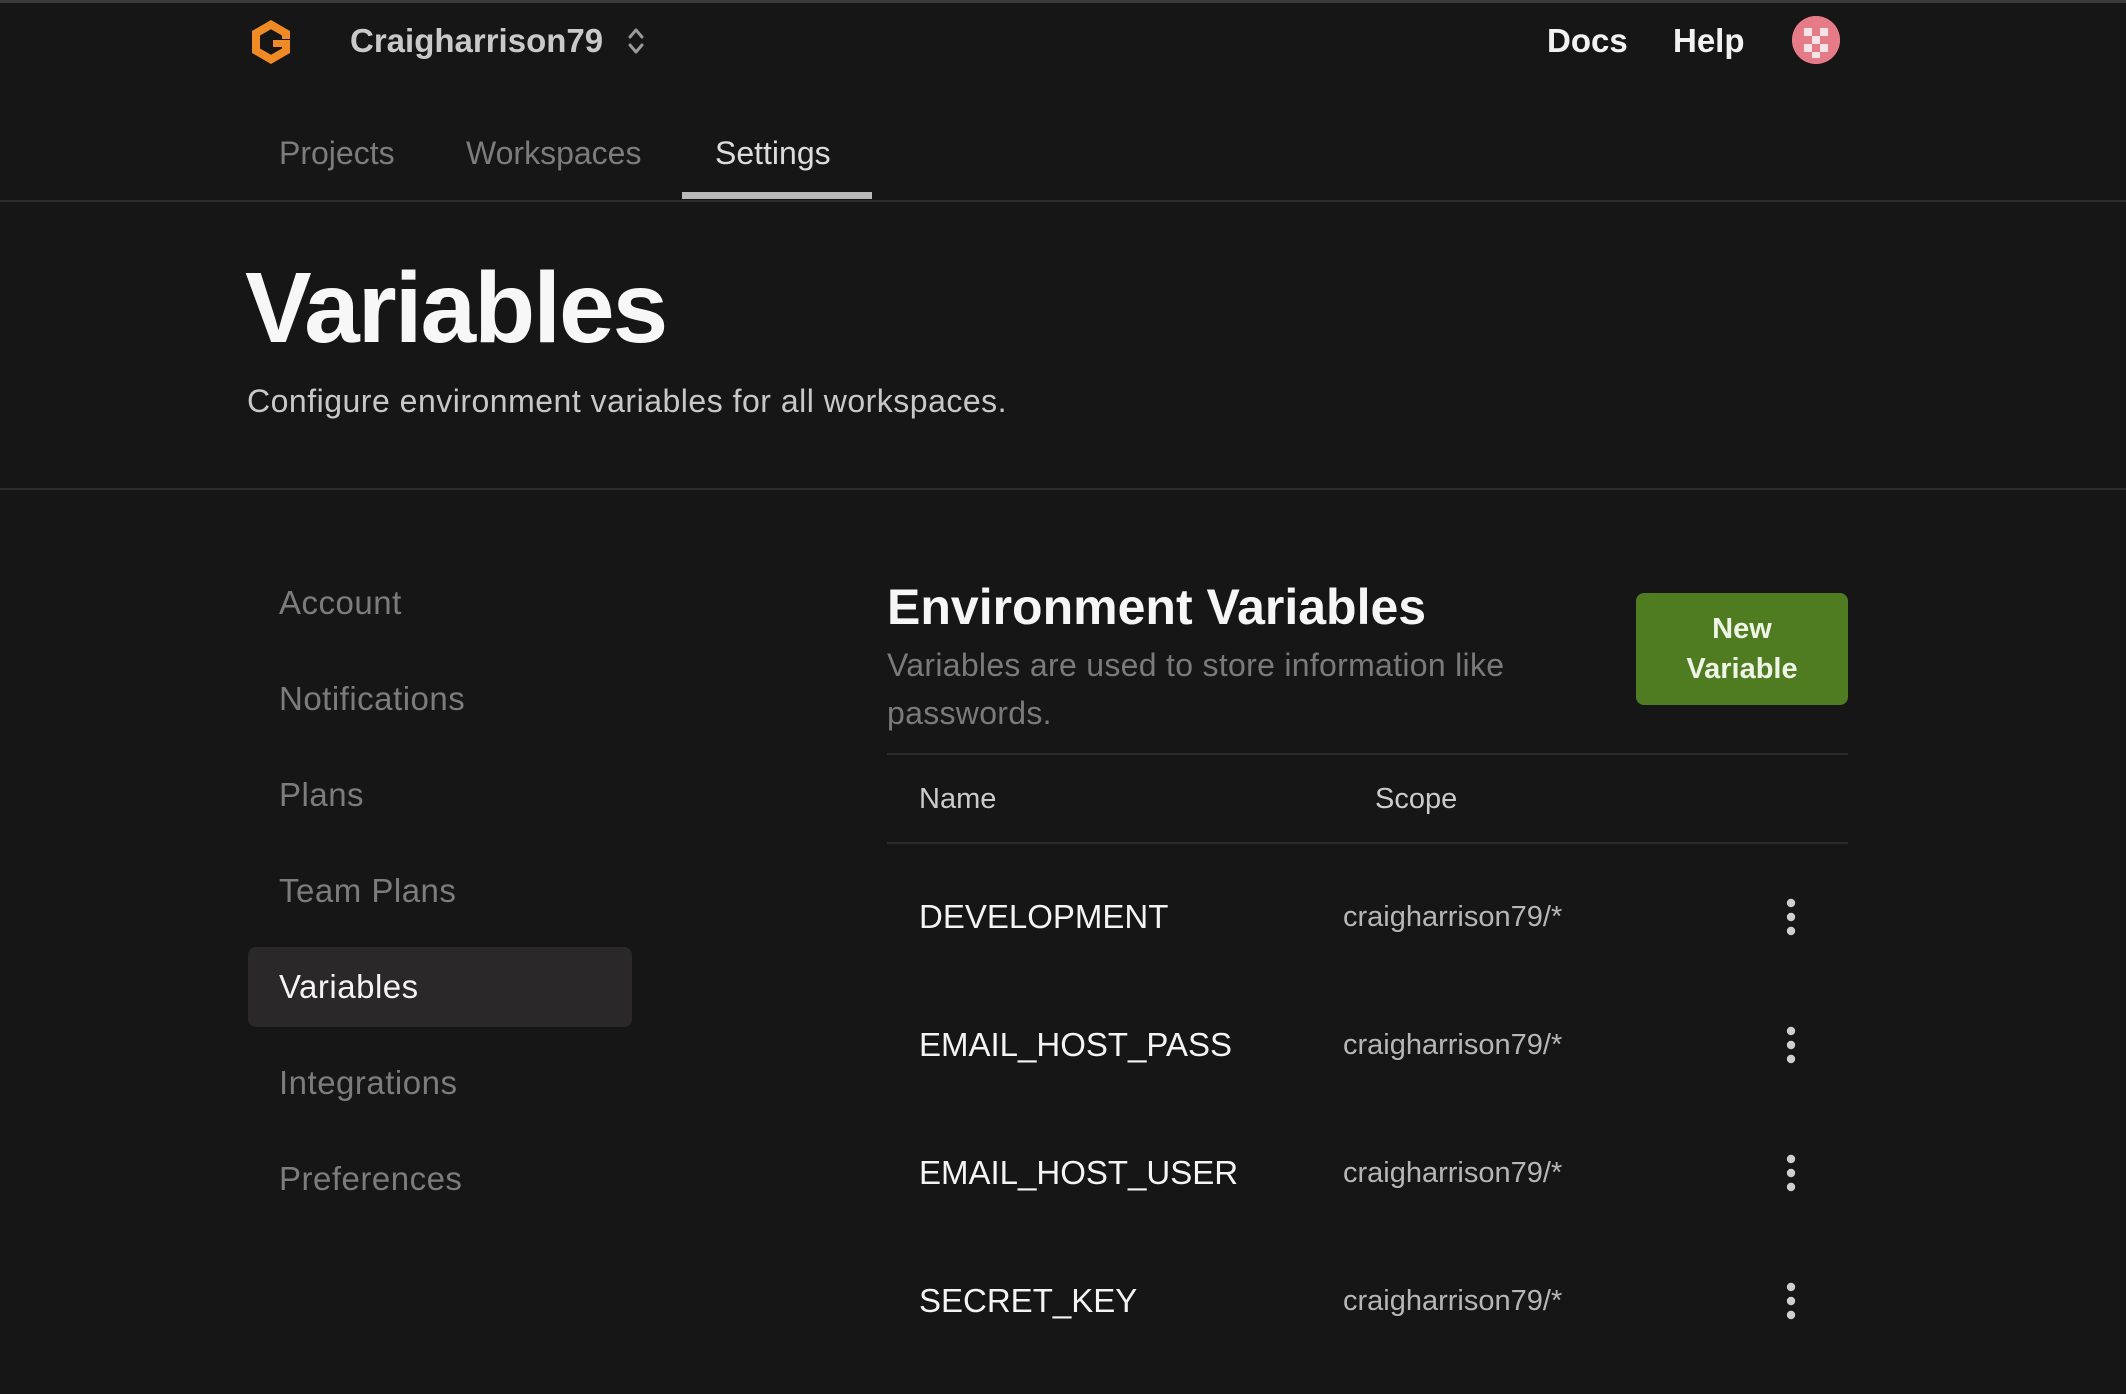  What do you see at coordinates (1367, 754) in the screenshot?
I see `table-divider` at bounding box center [1367, 754].